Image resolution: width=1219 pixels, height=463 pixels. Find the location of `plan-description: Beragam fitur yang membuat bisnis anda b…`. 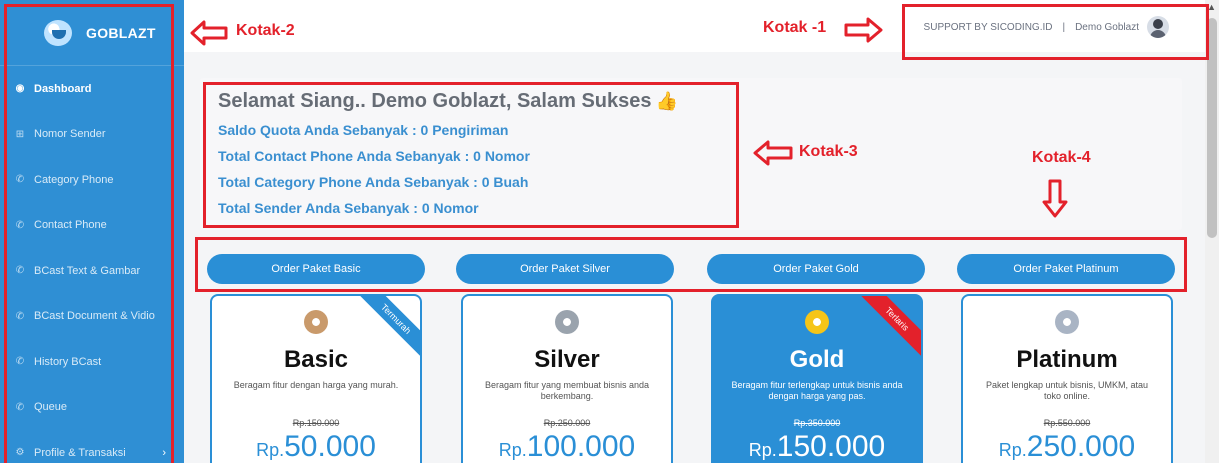

plan-description: Beragam fitur yang membuat bisnis anda b… is located at coordinates (567, 390).